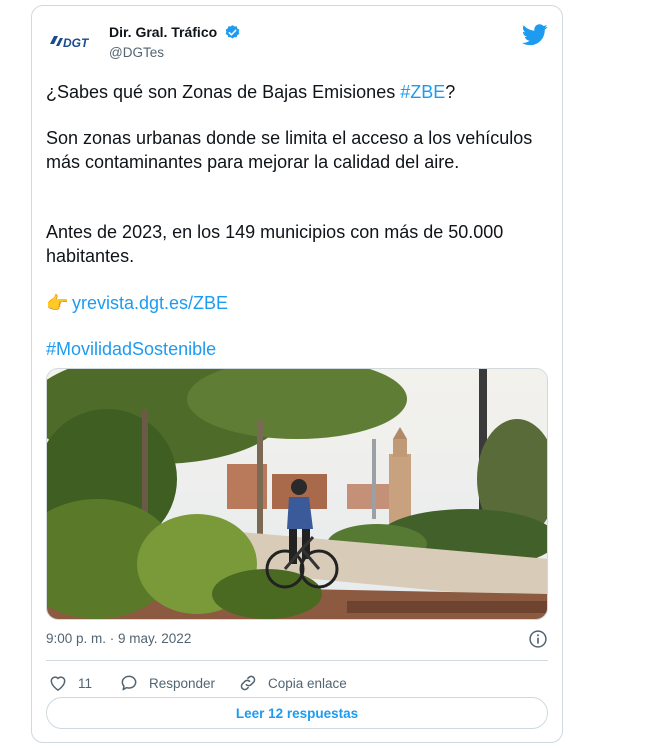 The width and height of the screenshot is (672, 750). Describe the element at coordinates (297, 640) in the screenshot. I see `tweet-meta-row: 9:00 p. m. · 9 may. 2022` at that location.